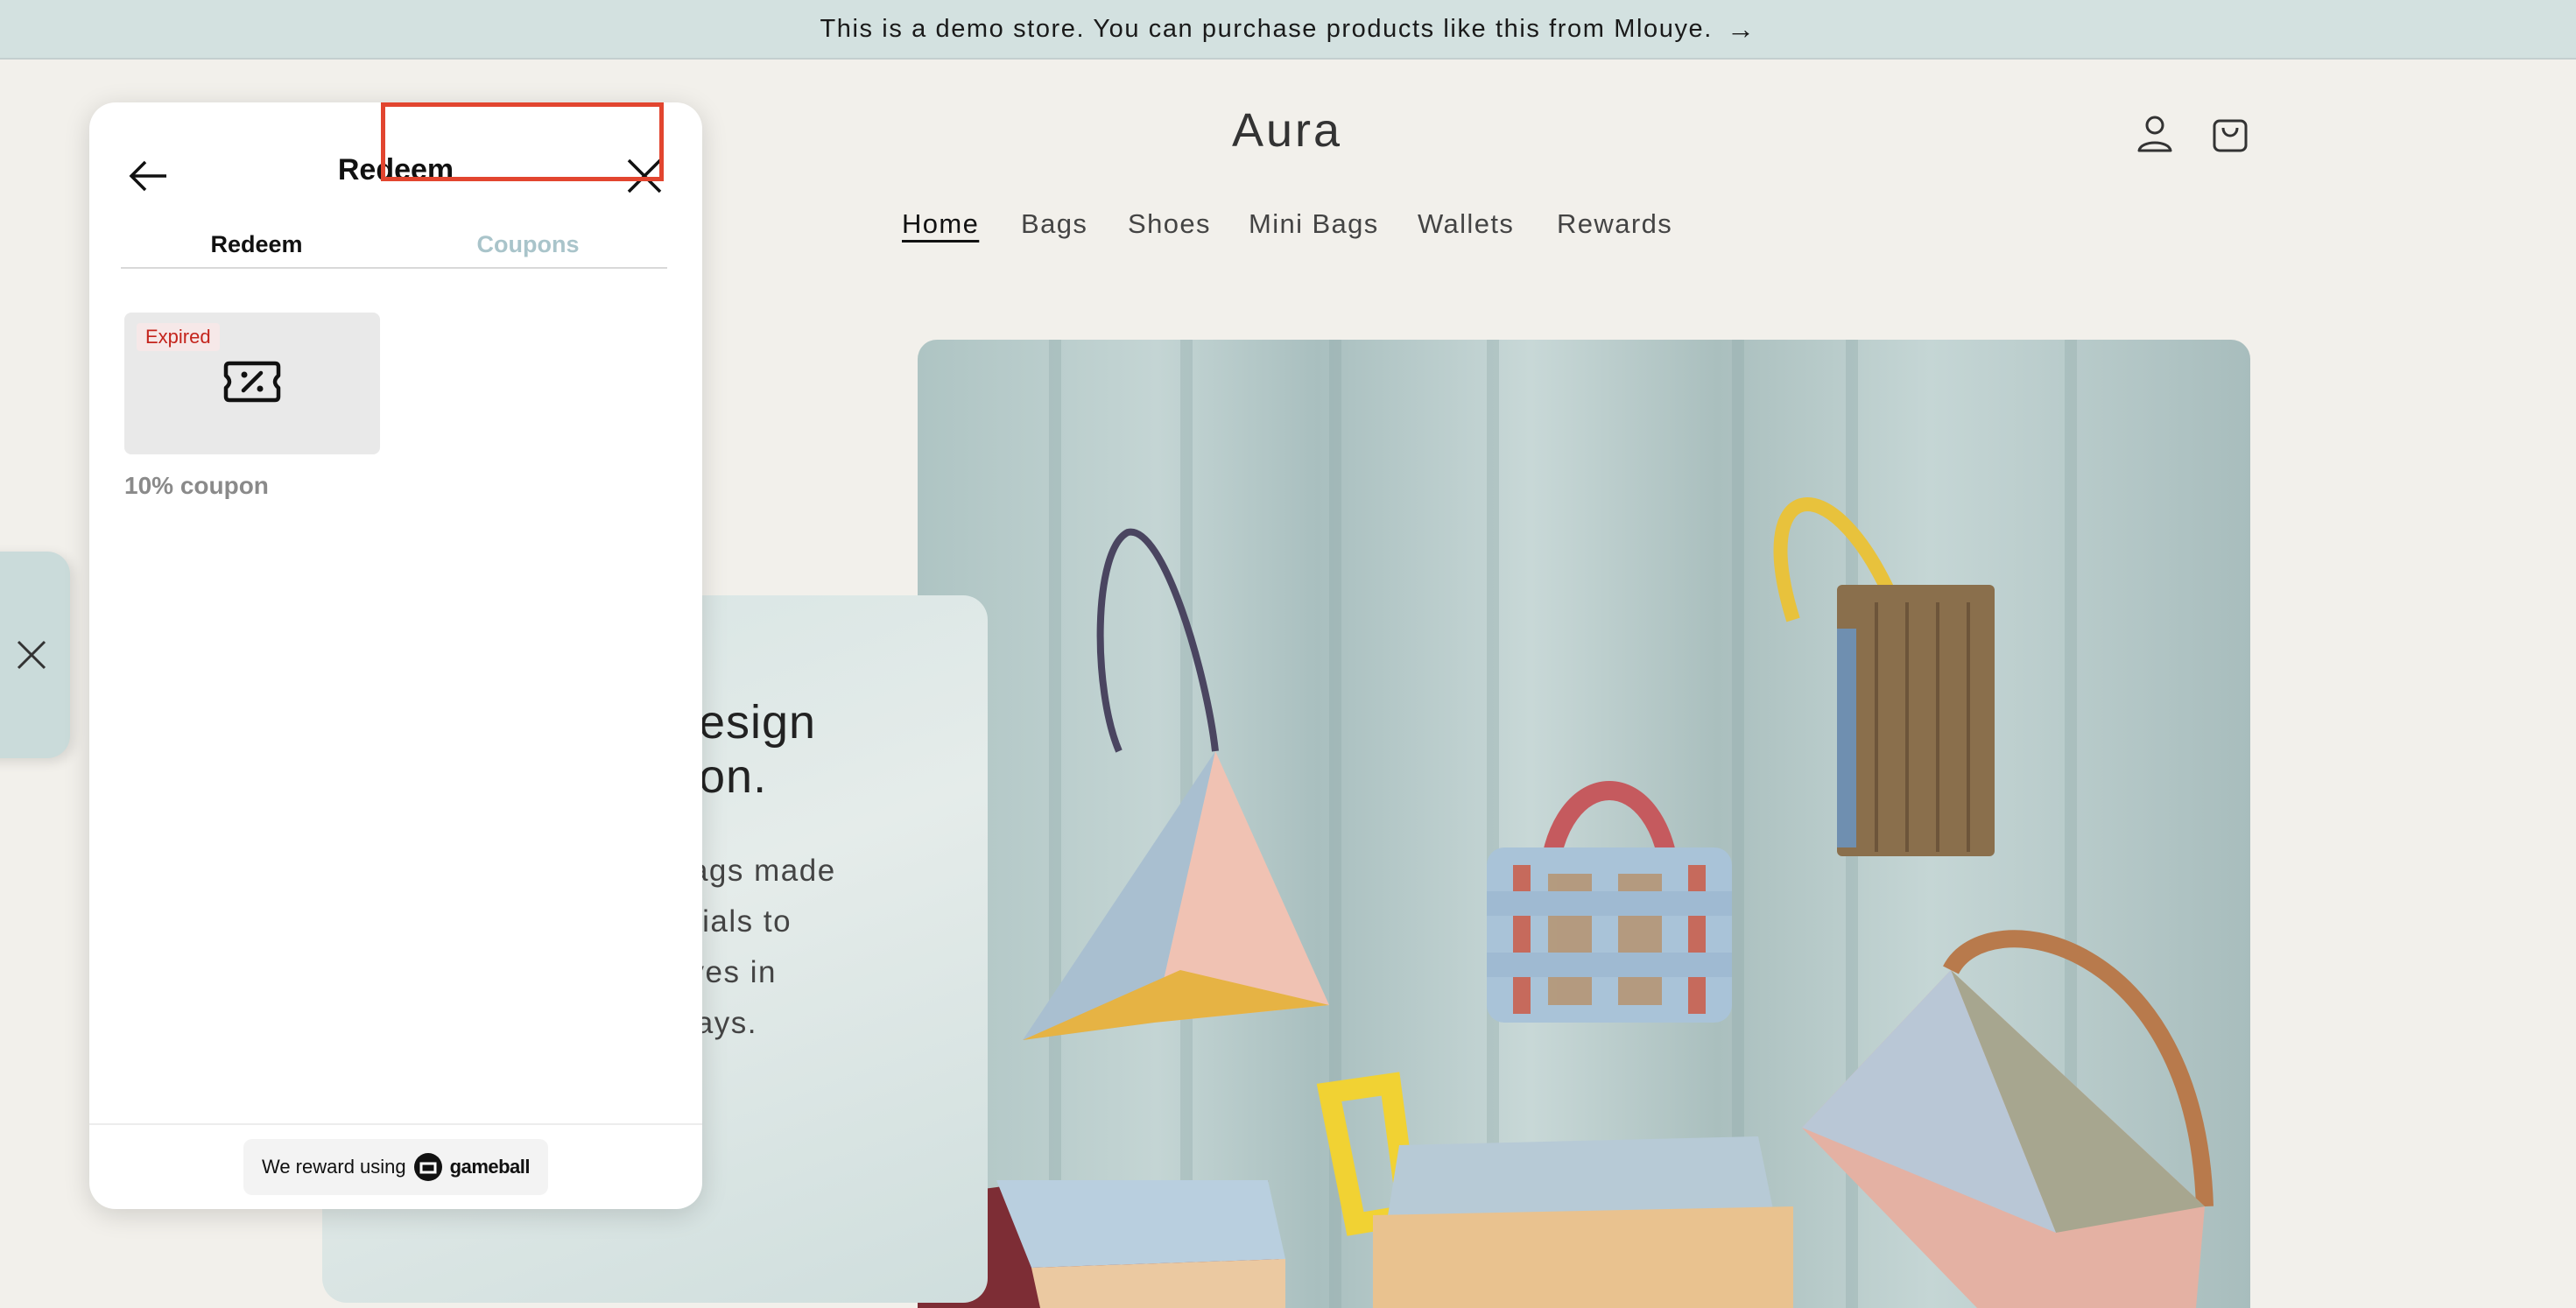 The height and width of the screenshot is (1308, 2576). Describe the element at coordinates (178, 337) in the screenshot. I see `status-badge: Expired` at that location.